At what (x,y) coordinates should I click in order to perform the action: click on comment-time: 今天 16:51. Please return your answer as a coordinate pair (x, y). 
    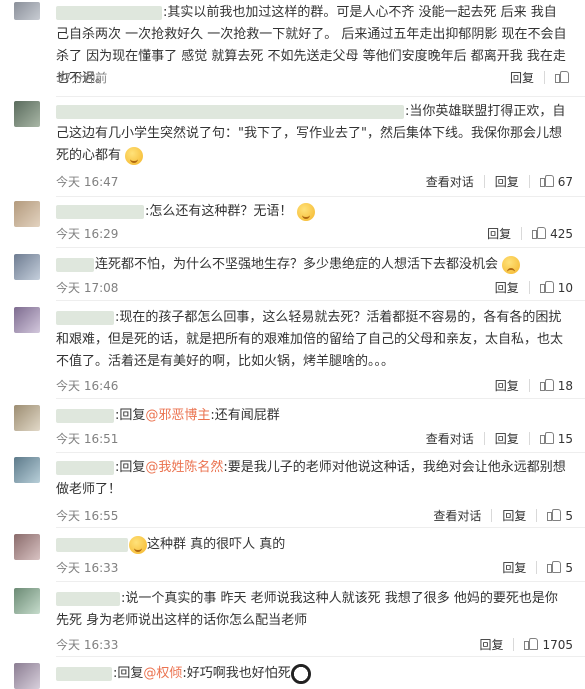
    Looking at the image, I should click on (87, 439).